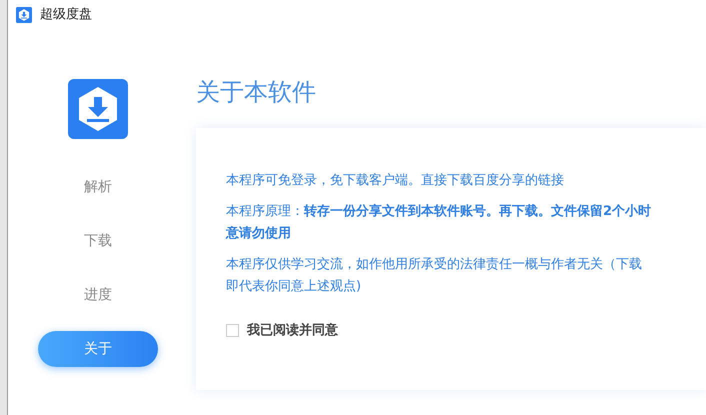  Describe the element at coordinates (24, 15) in the screenshot. I see `app-logo-icon` at that location.